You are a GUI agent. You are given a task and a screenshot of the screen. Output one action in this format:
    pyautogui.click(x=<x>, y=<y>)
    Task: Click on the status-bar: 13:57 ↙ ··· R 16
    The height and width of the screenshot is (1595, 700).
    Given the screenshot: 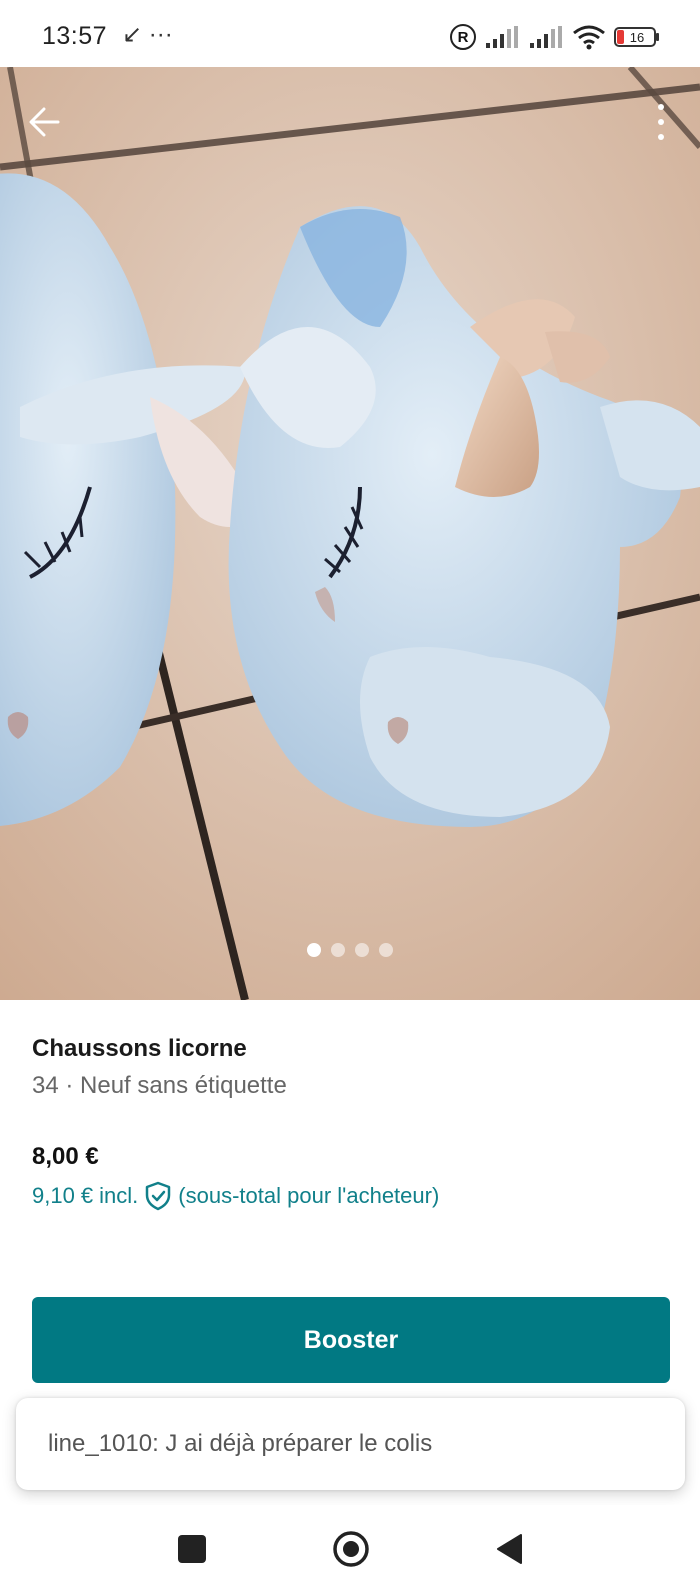 What is the action you would take?
    pyautogui.click(x=350, y=33)
    